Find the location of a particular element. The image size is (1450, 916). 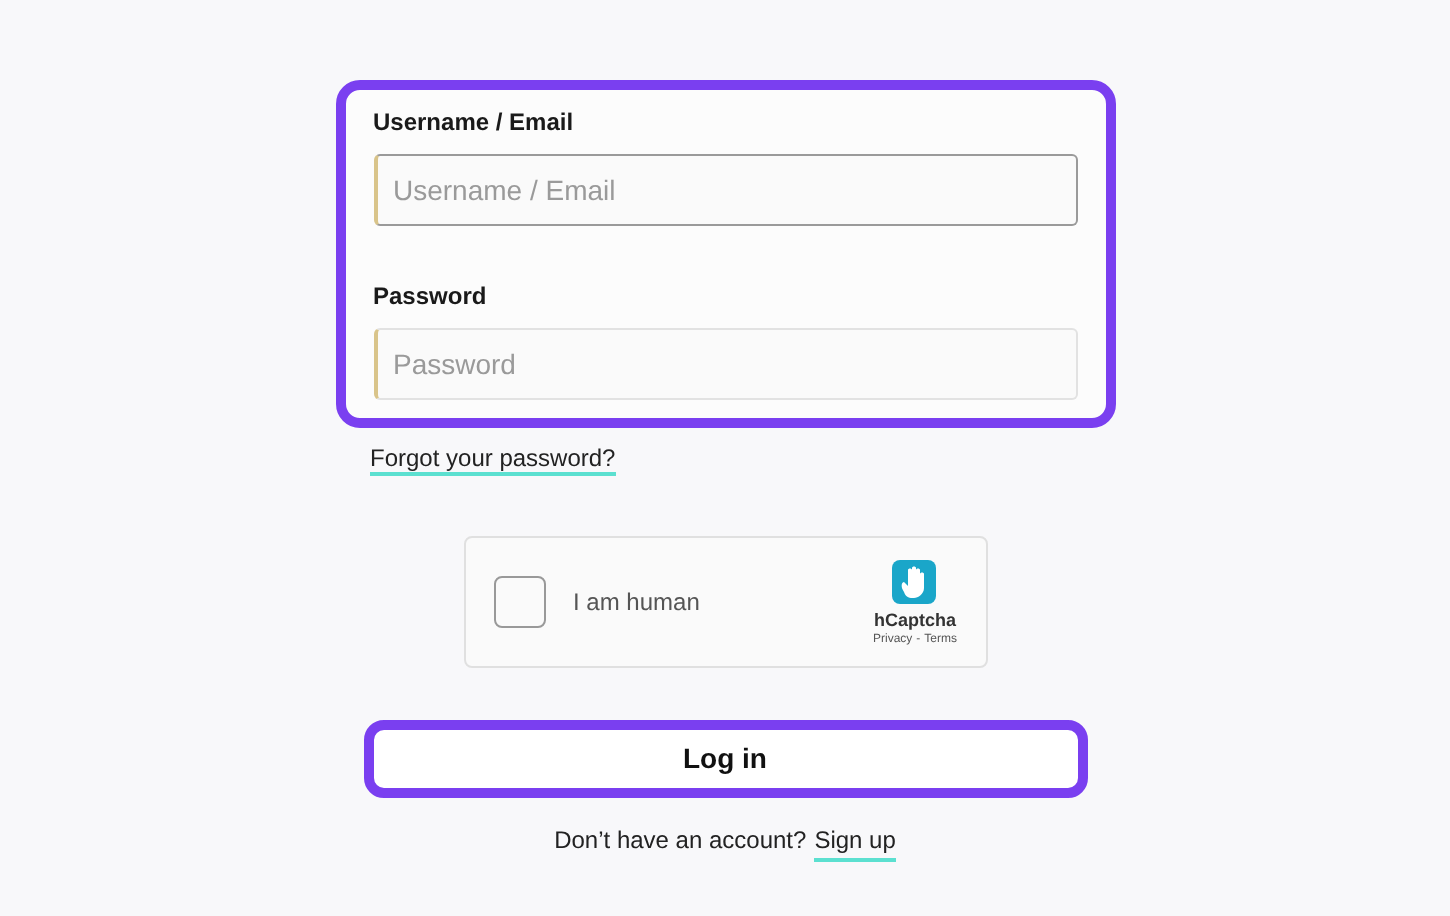

signup-prompt: Don’t have an account? is located at coordinates (680, 841).